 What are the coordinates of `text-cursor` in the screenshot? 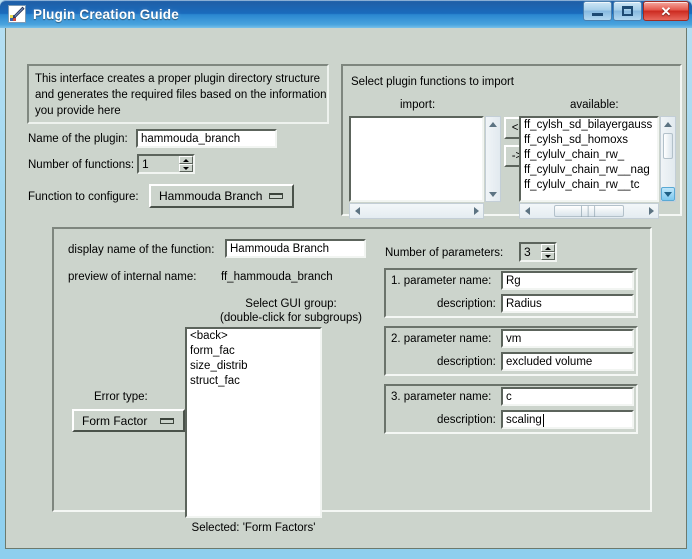 It's located at (543, 420).